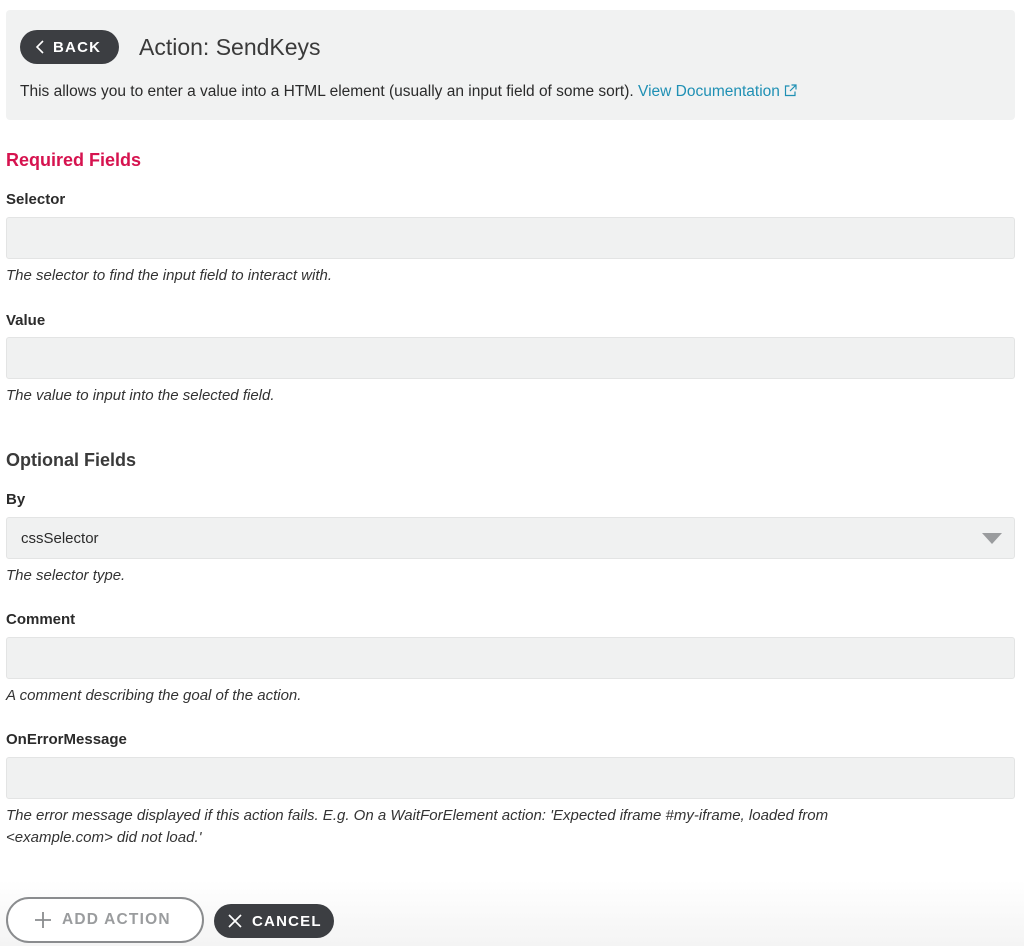 The height and width of the screenshot is (946, 1024). Describe the element at coordinates (71, 460) in the screenshot. I see `optional-fields-heading: Optional Fields` at that location.